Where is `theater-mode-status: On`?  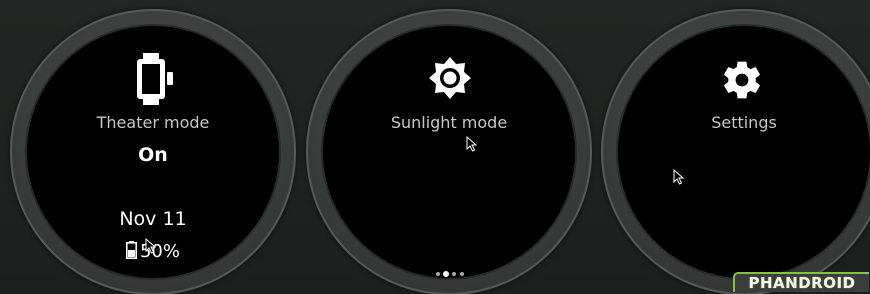
theater-mode-status: On is located at coordinates (153, 155).